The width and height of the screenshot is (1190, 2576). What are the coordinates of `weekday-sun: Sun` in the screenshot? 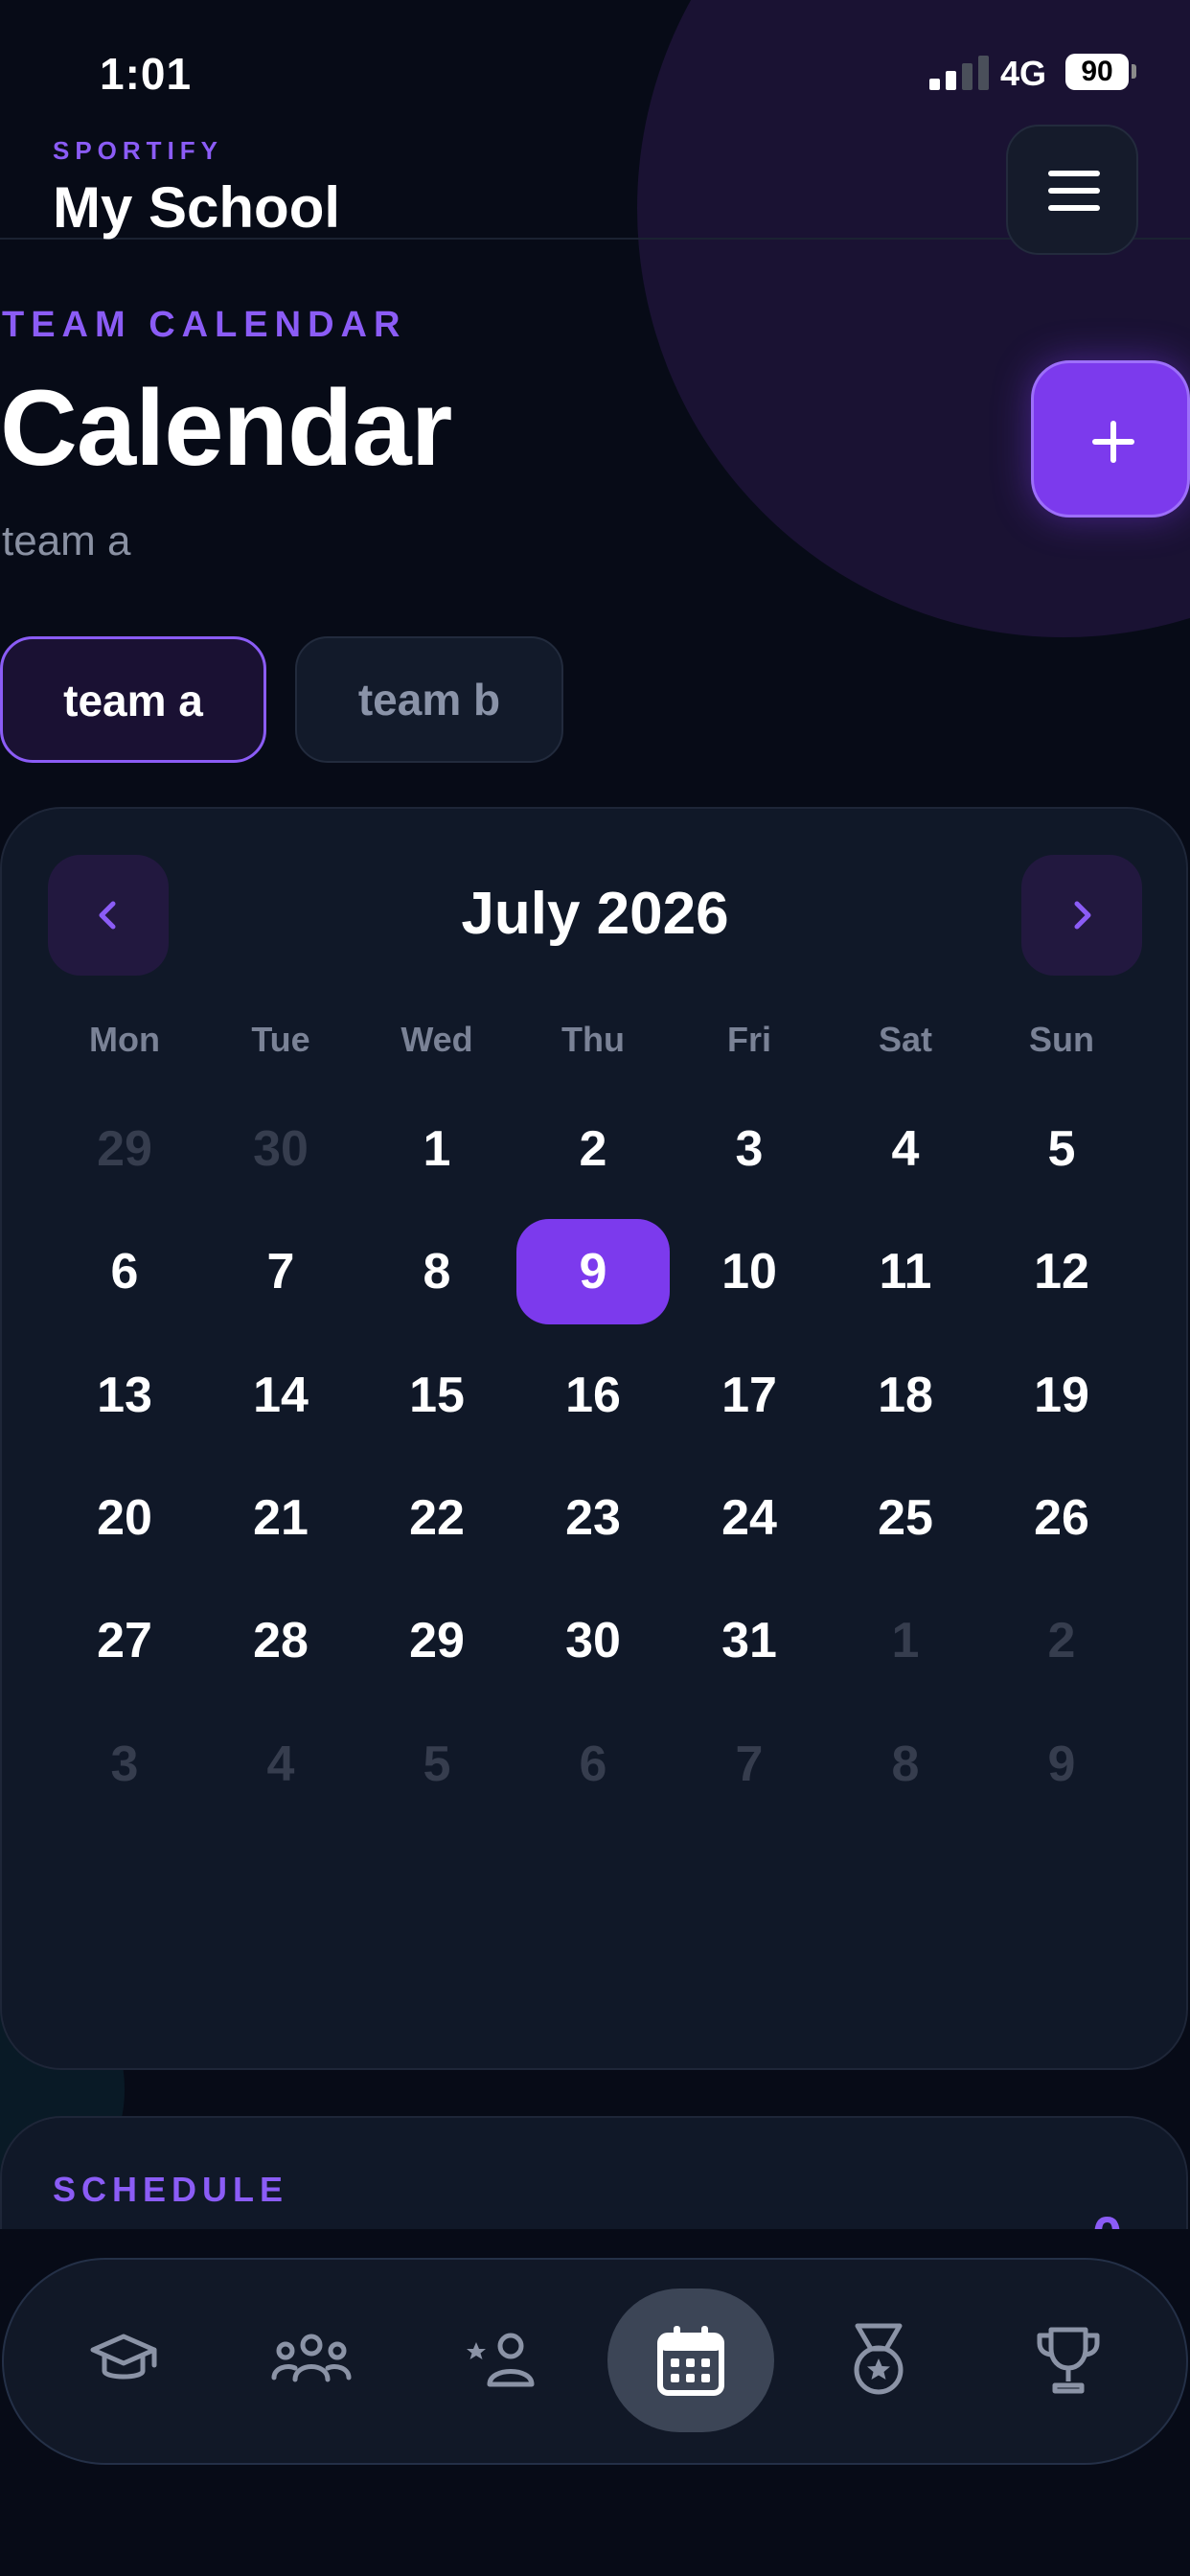 It's located at (1062, 1039).